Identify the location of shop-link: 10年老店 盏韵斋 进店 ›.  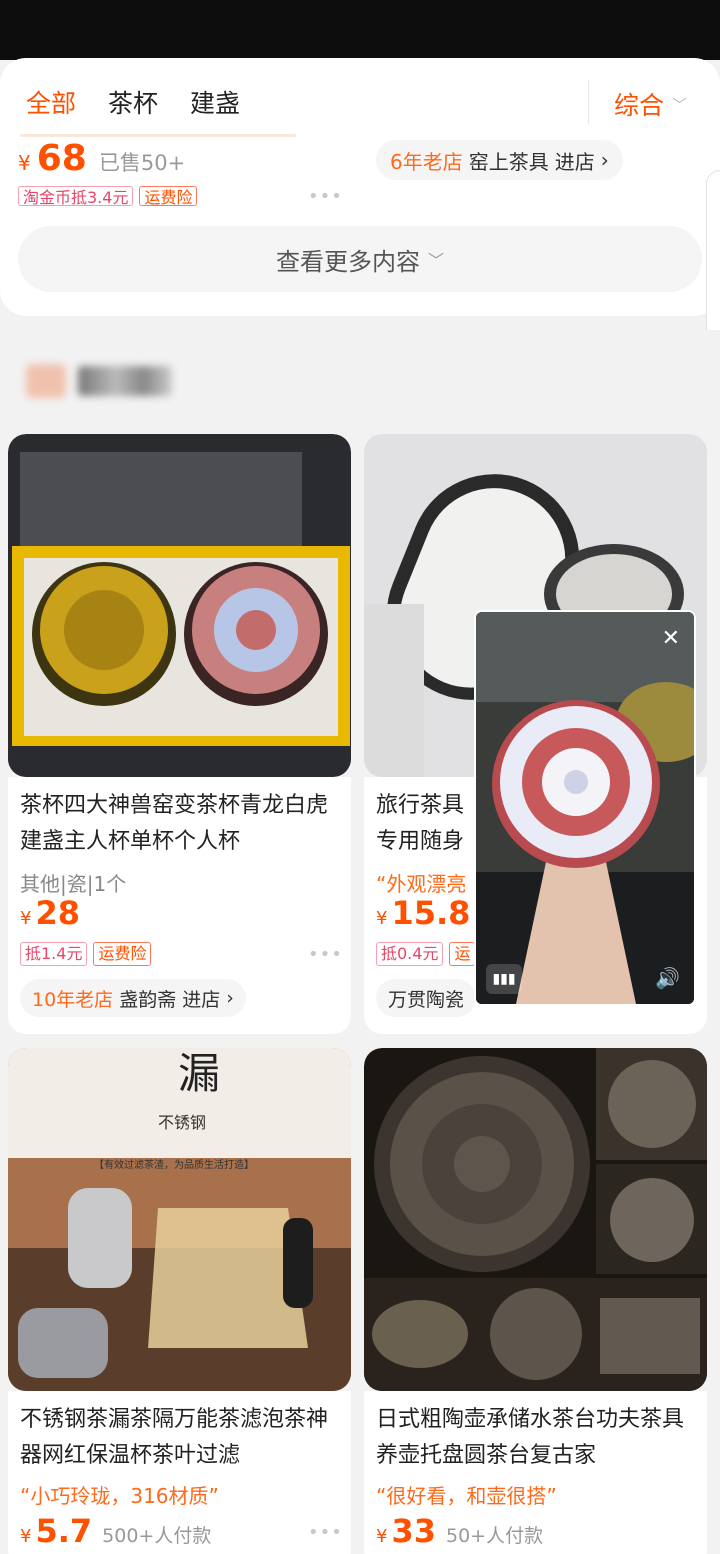
(133, 998).